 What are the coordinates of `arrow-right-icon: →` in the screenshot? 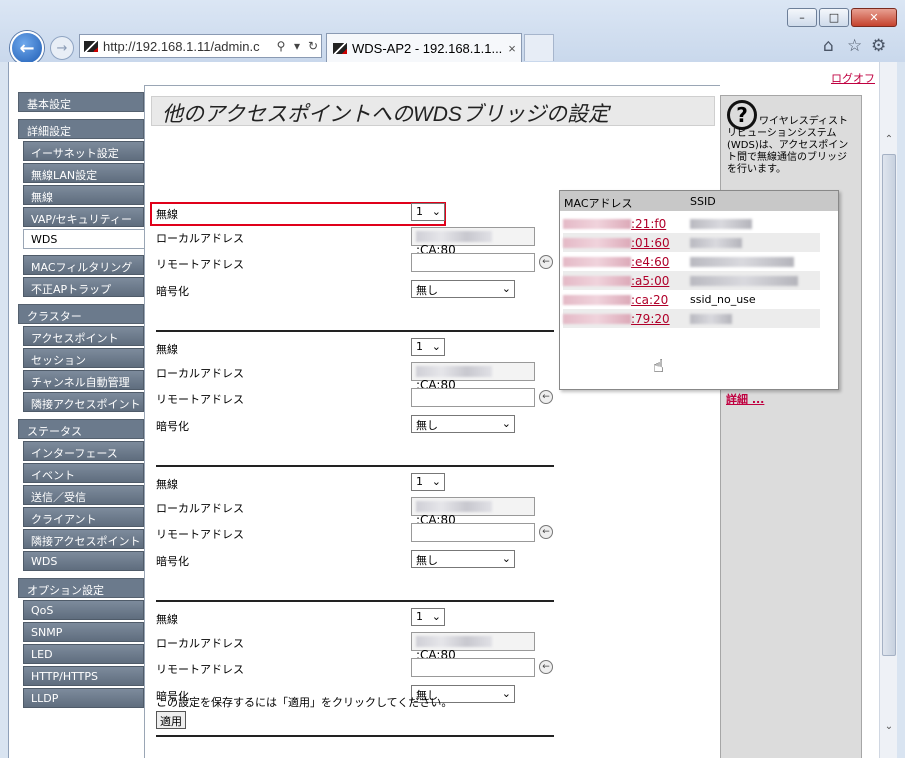 It's located at (62, 48).